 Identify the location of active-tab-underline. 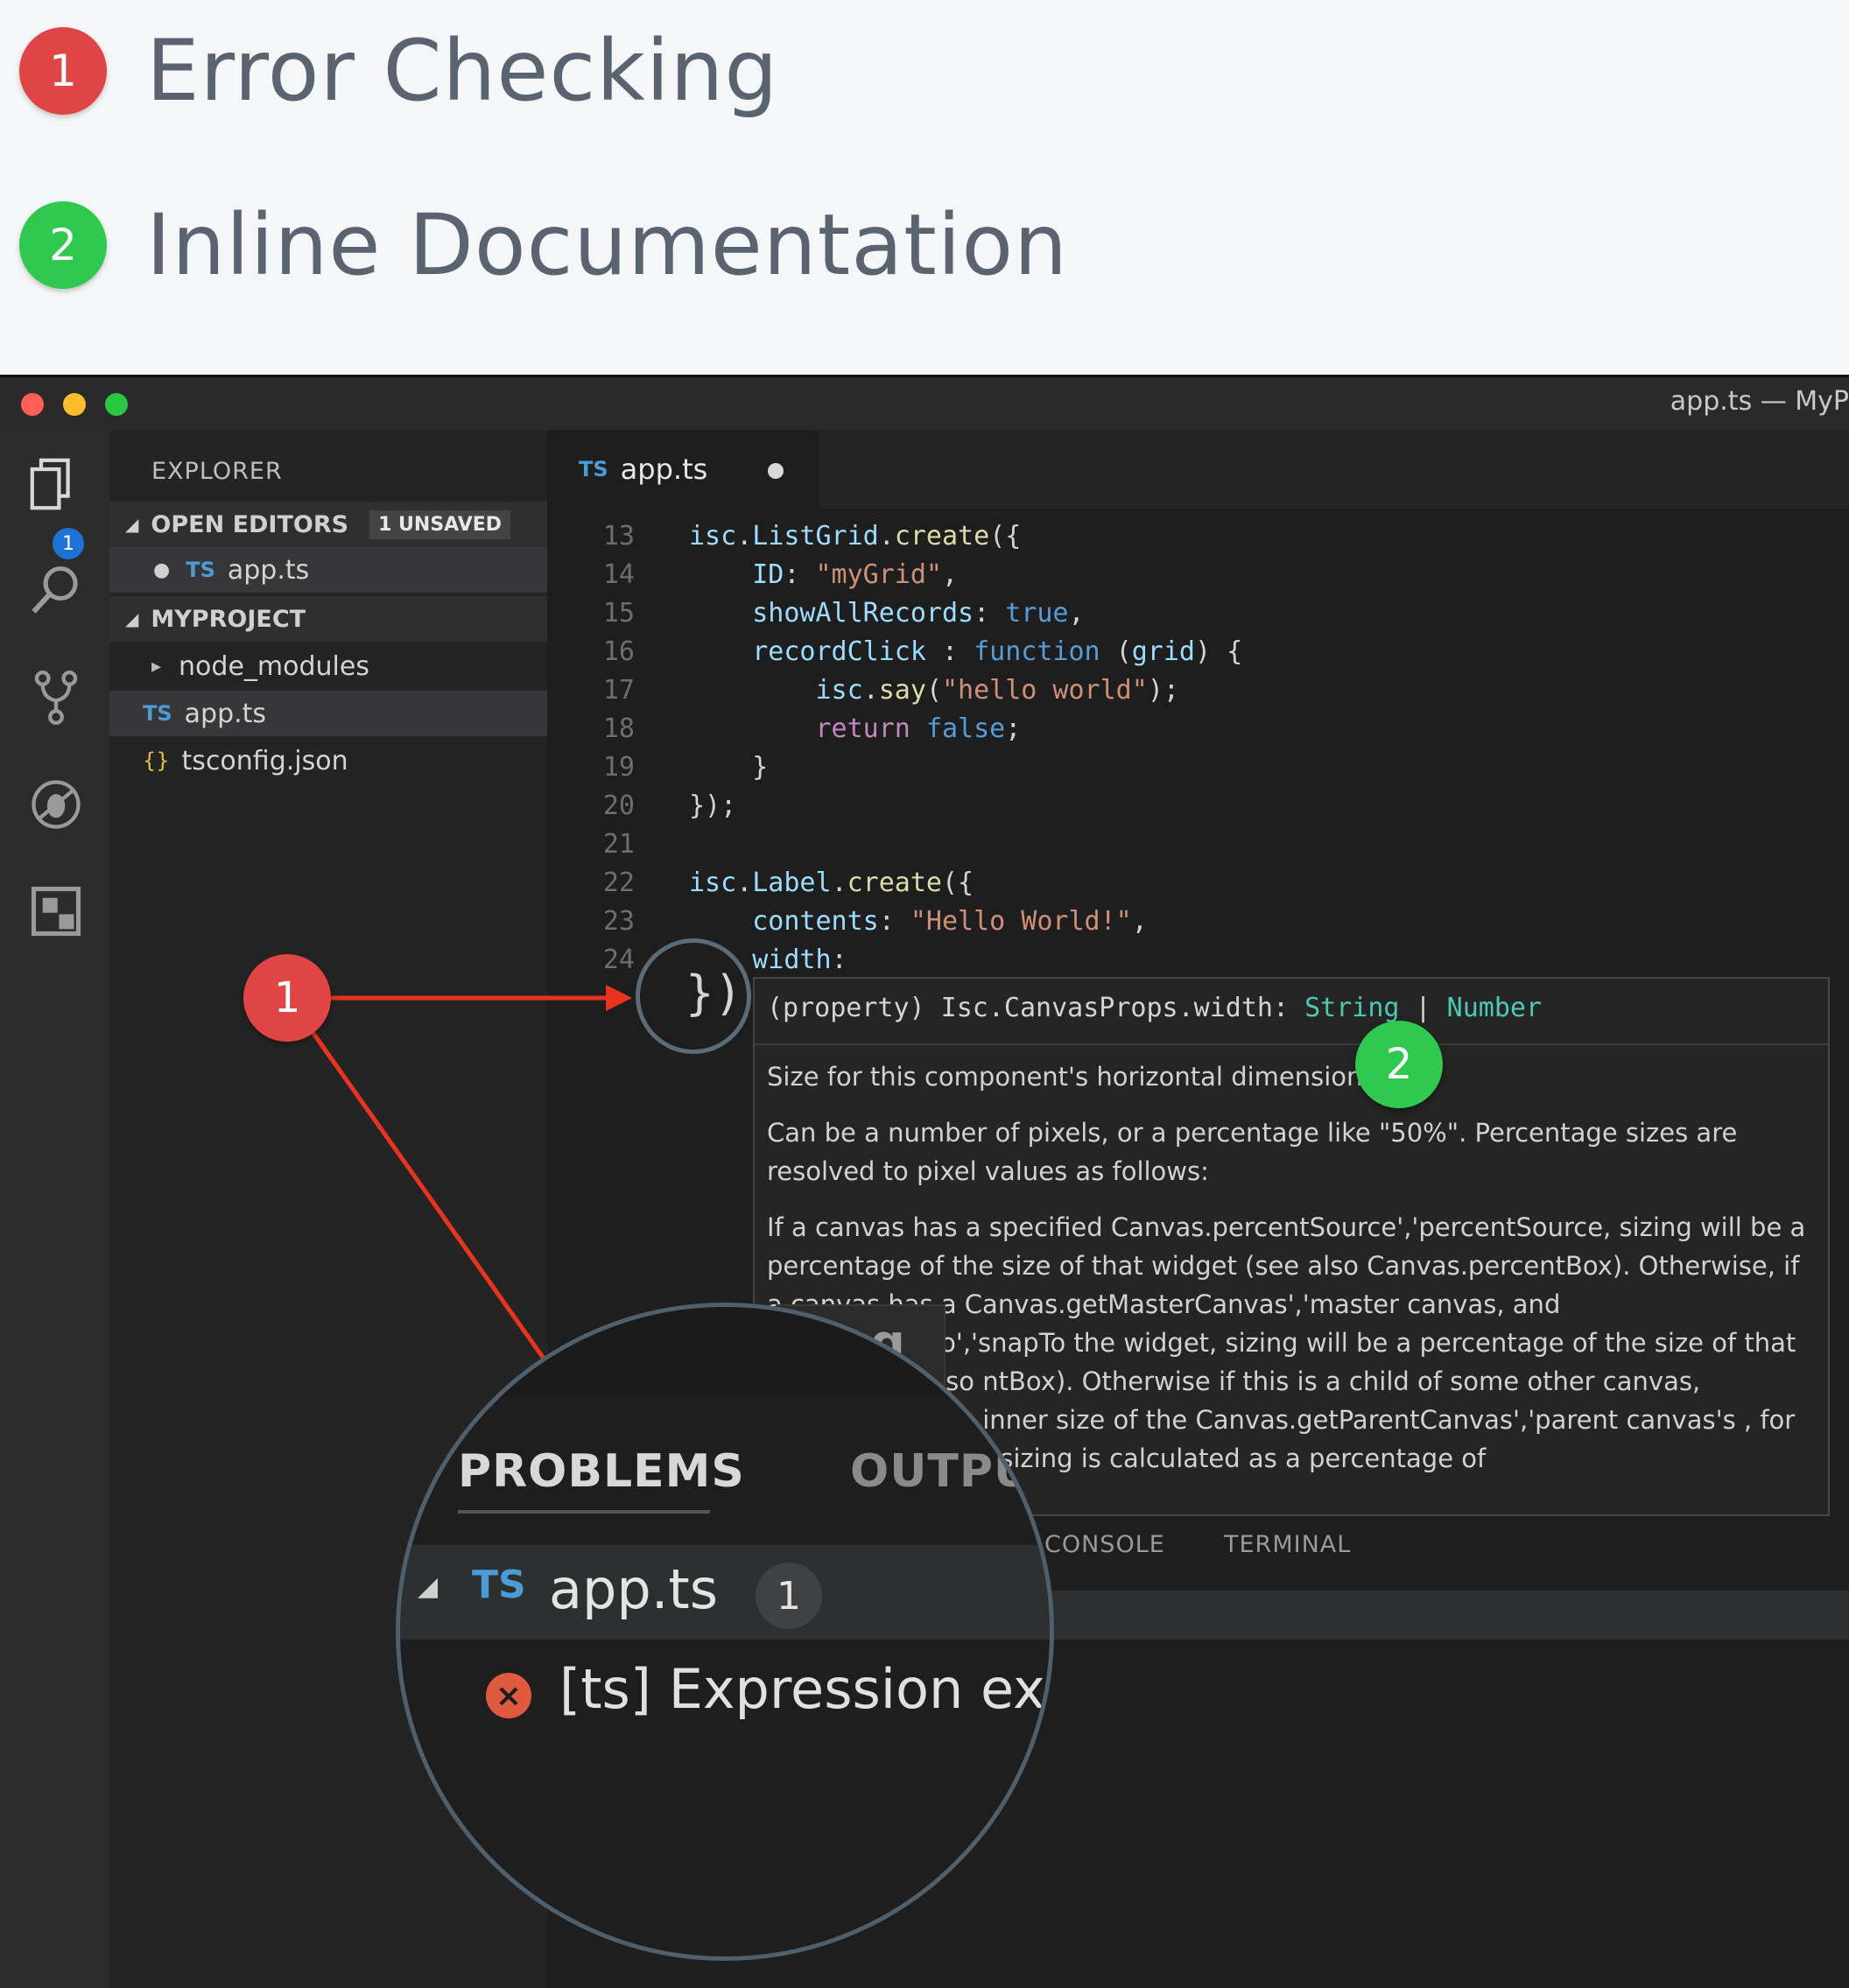
(584, 1512).